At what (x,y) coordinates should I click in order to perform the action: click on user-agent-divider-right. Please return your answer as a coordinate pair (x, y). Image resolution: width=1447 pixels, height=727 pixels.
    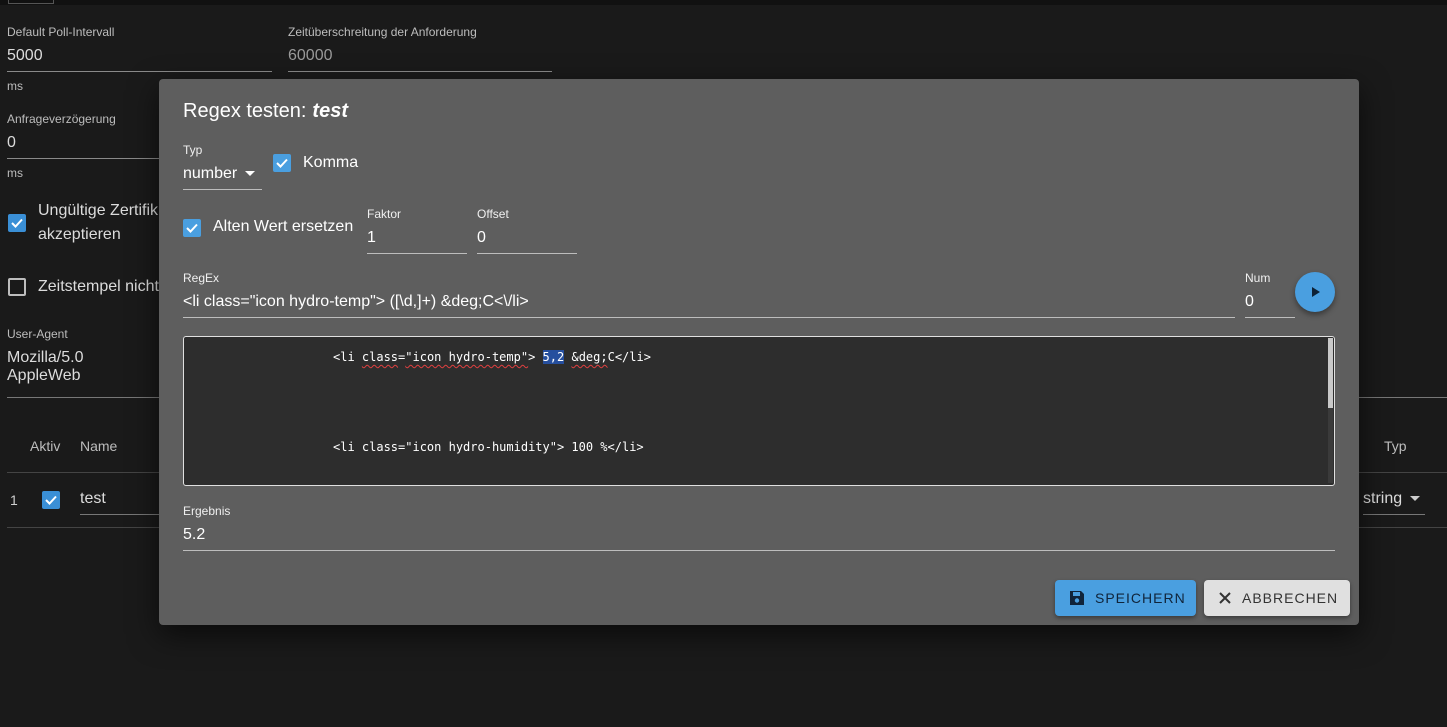
    Looking at the image, I should click on (1403, 397).